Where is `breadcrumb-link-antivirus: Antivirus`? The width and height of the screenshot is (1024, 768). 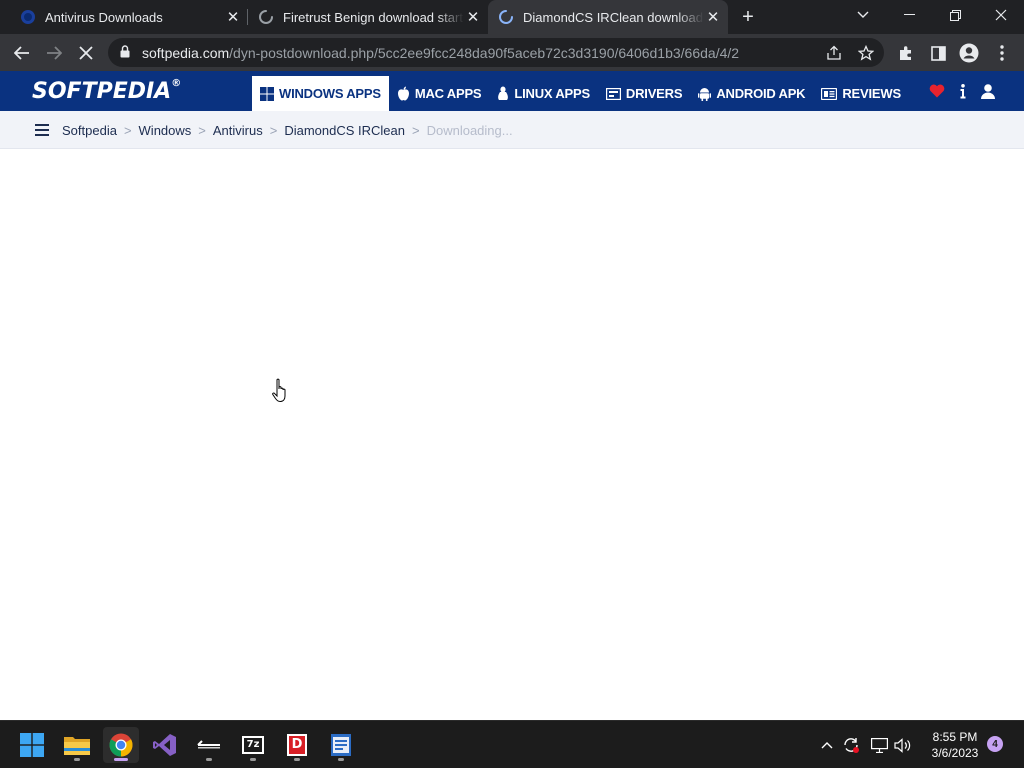 breadcrumb-link-antivirus: Antivirus is located at coordinates (238, 130).